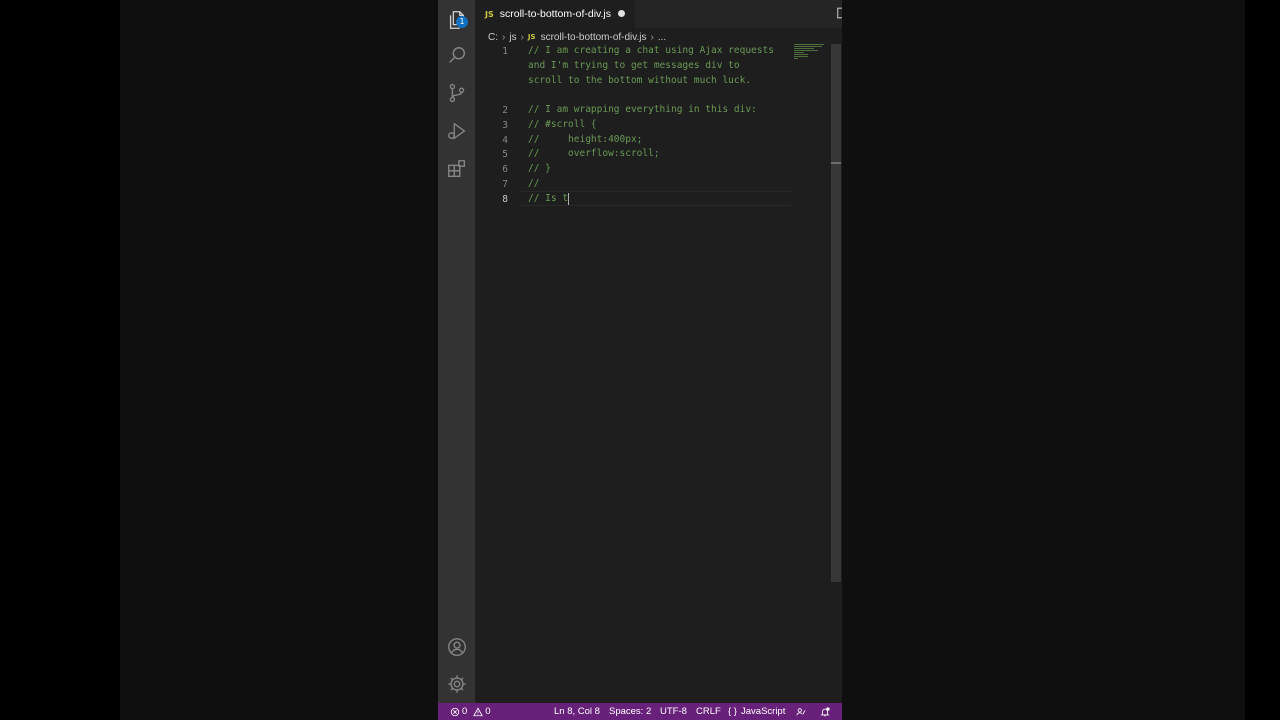 The width and height of the screenshot is (1280, 720). Describe the element at coordinates (505, 140) in the screenshot. I see `line-number: 4` at that location.